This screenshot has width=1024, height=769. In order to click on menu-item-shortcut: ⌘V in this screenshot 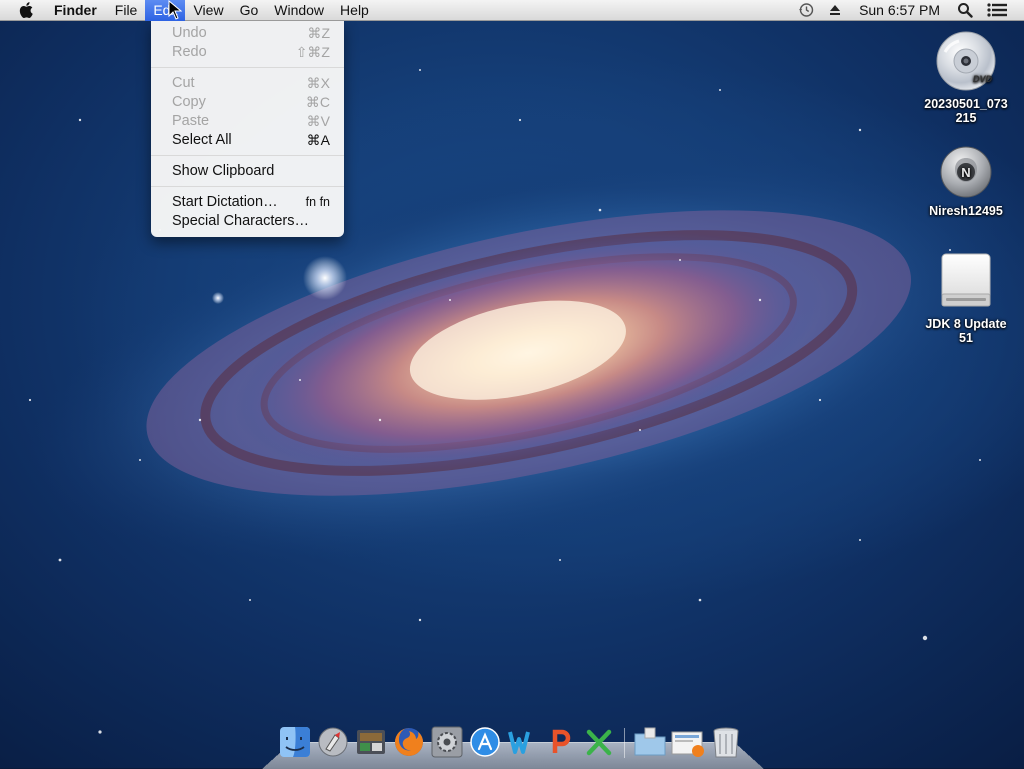, I will do `click(318, 121)`.